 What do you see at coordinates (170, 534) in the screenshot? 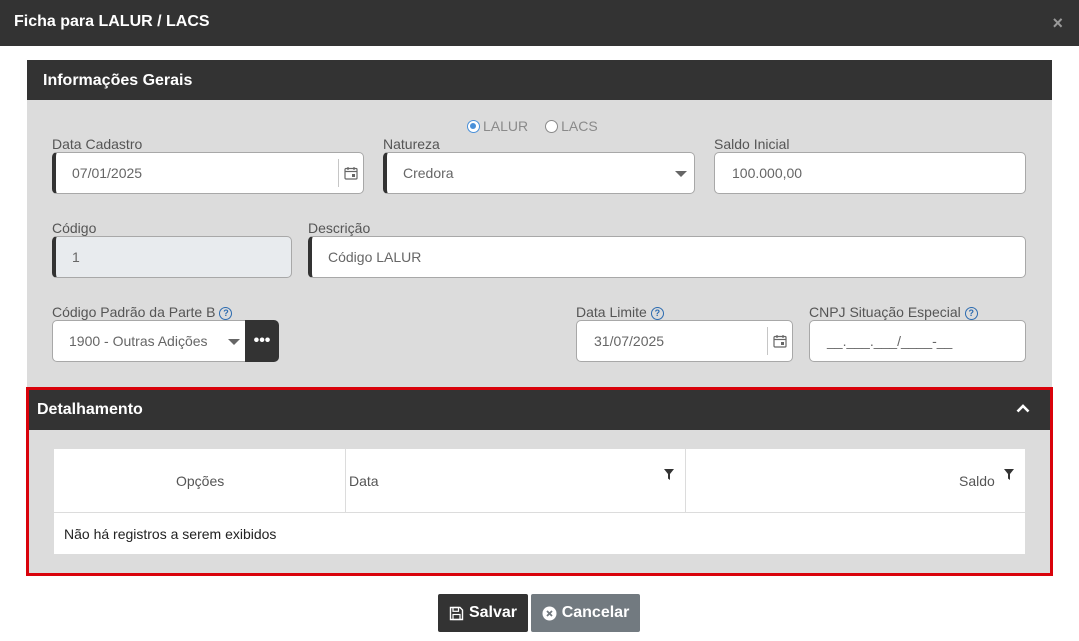
I see `empty-message: Não há registros a serem exibidos` at bounding box center [170, 534].